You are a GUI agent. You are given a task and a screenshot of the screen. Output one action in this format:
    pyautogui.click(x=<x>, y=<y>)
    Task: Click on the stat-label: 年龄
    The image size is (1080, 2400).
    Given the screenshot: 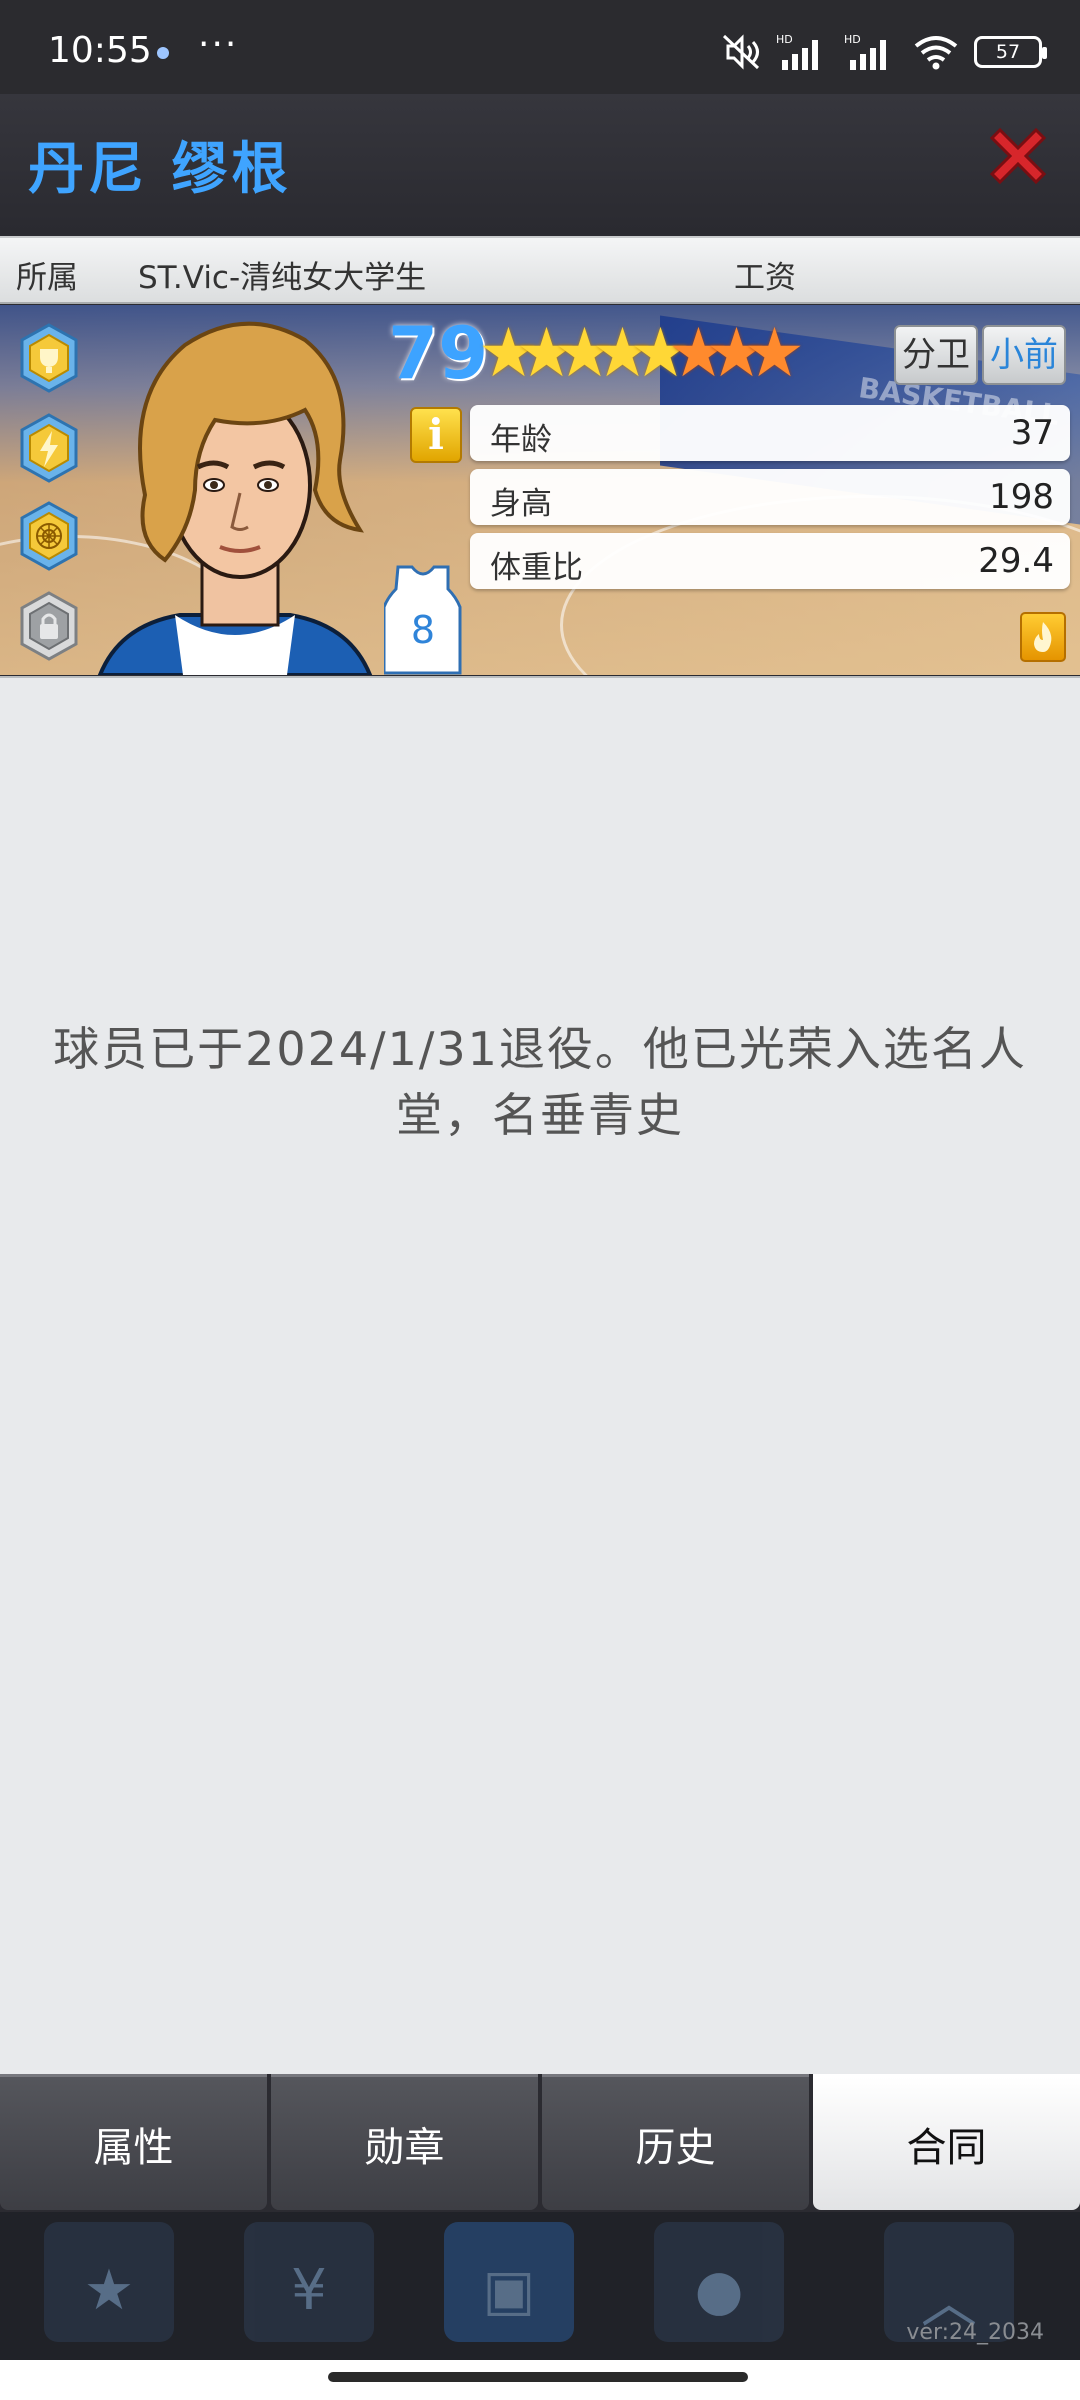 What is the action you would take?
    pyautogui.click(x=521, y=440)
    